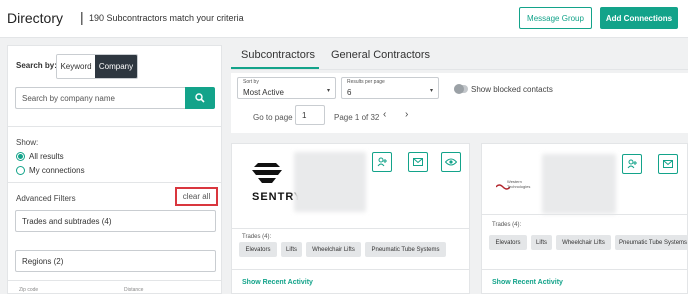 Image resolution: width=688 pixels, height=294 pixels. What do you see at coordinates (20, 170) in the screenshot?
I see `radio-unchecked-icon` at bounding box center [20, 170].